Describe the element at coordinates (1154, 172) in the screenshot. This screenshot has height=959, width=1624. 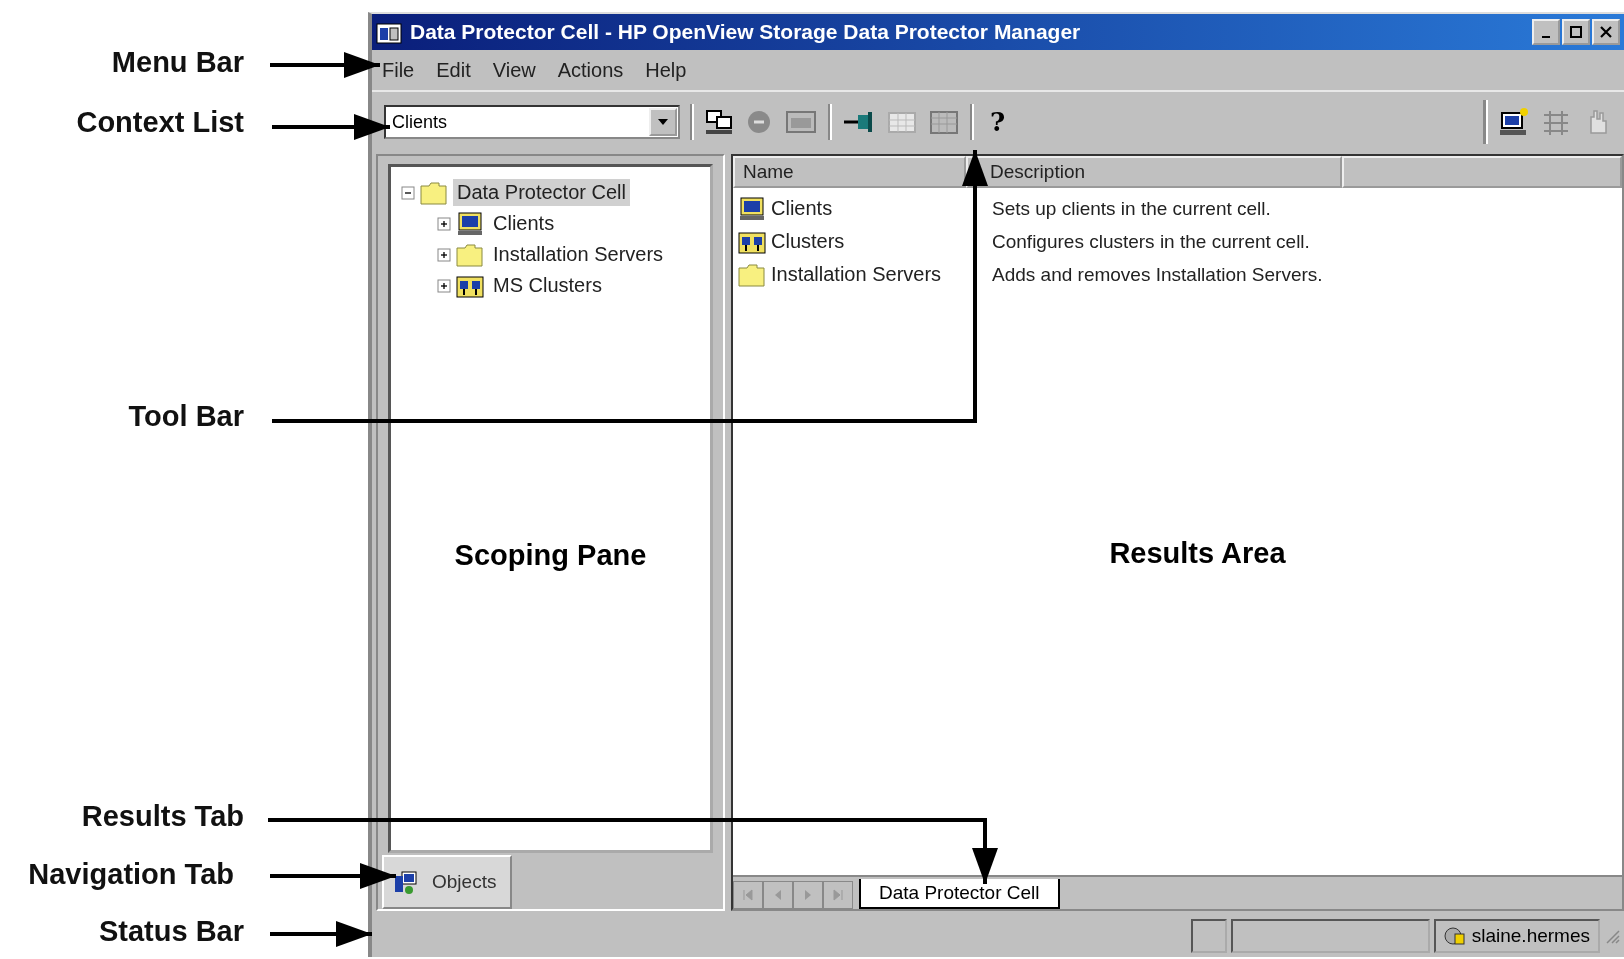
I see `column-header: Description` at that location.